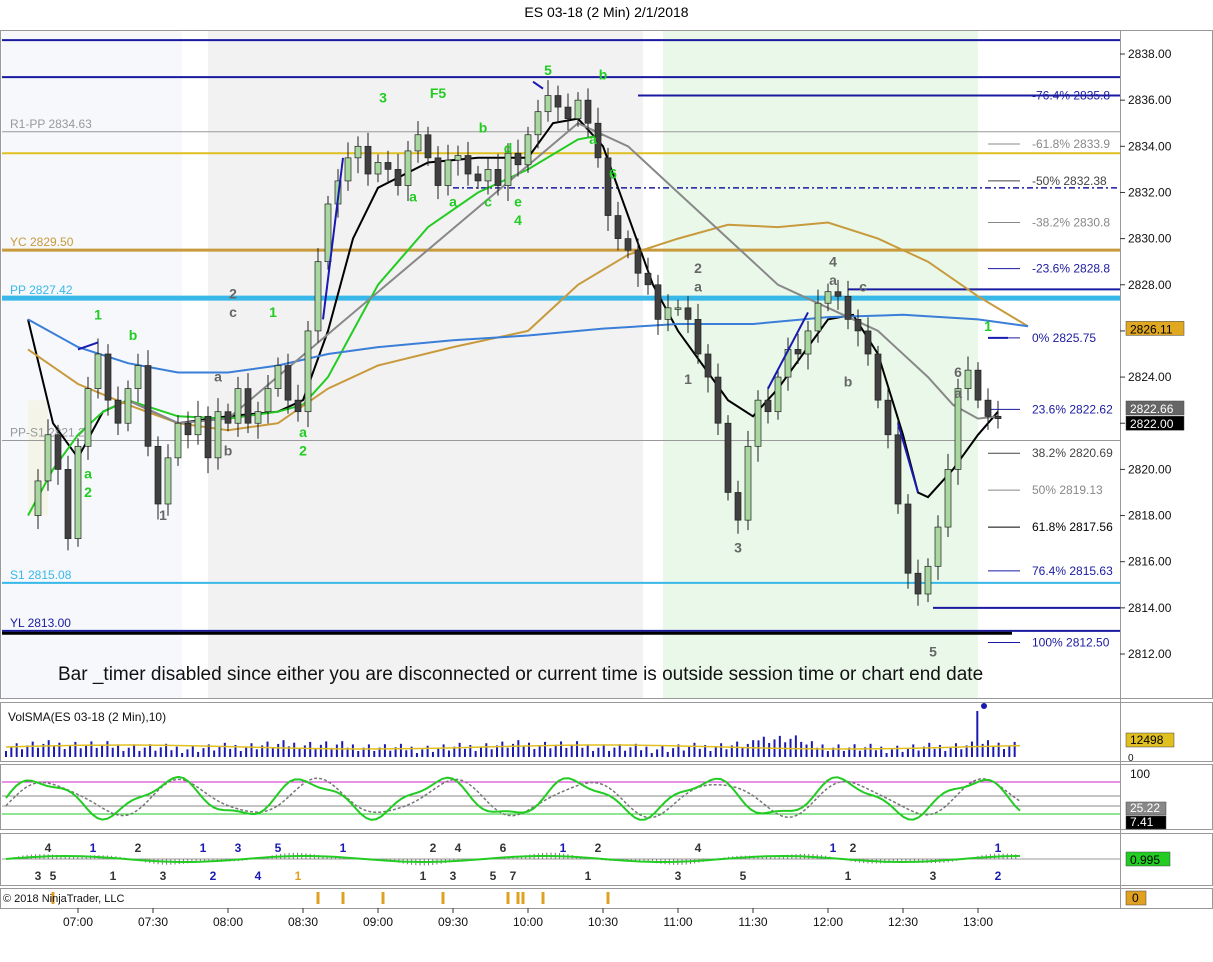  Describe the element at coordinates (1072, 453) in the screenshot. I see `fib-level-label: 38.2% 2820.69` at that location.